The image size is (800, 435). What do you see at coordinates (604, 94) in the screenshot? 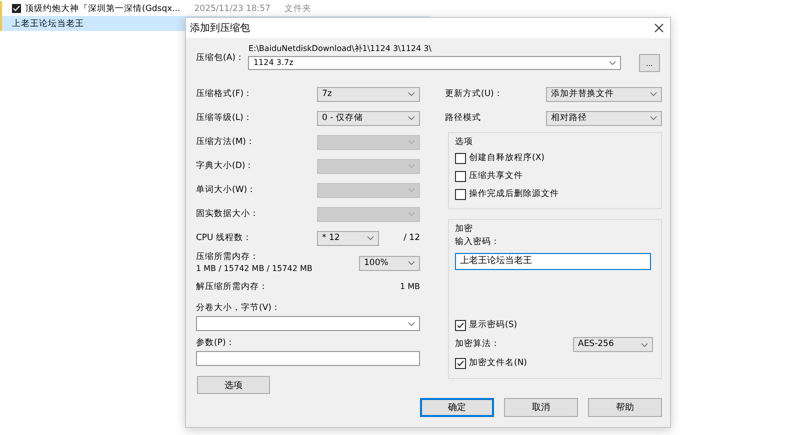
I see `dropdown: 添加并替换文件` at bounding box center [604, 94].